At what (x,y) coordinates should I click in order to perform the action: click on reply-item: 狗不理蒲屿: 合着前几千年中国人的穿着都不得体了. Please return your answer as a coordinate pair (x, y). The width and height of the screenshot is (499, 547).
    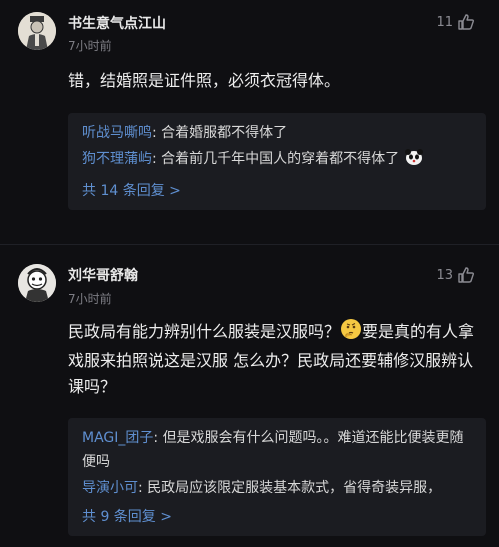
    Looking at the image, I should click on (277, 160).